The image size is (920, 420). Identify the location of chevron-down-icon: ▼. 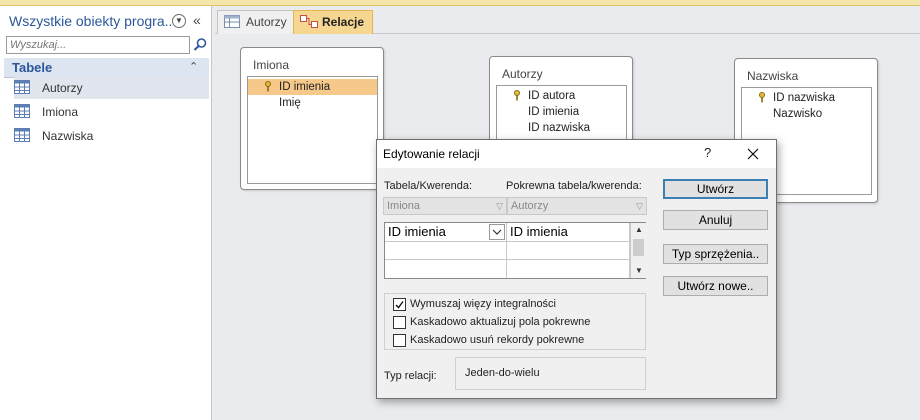
(179, 21).